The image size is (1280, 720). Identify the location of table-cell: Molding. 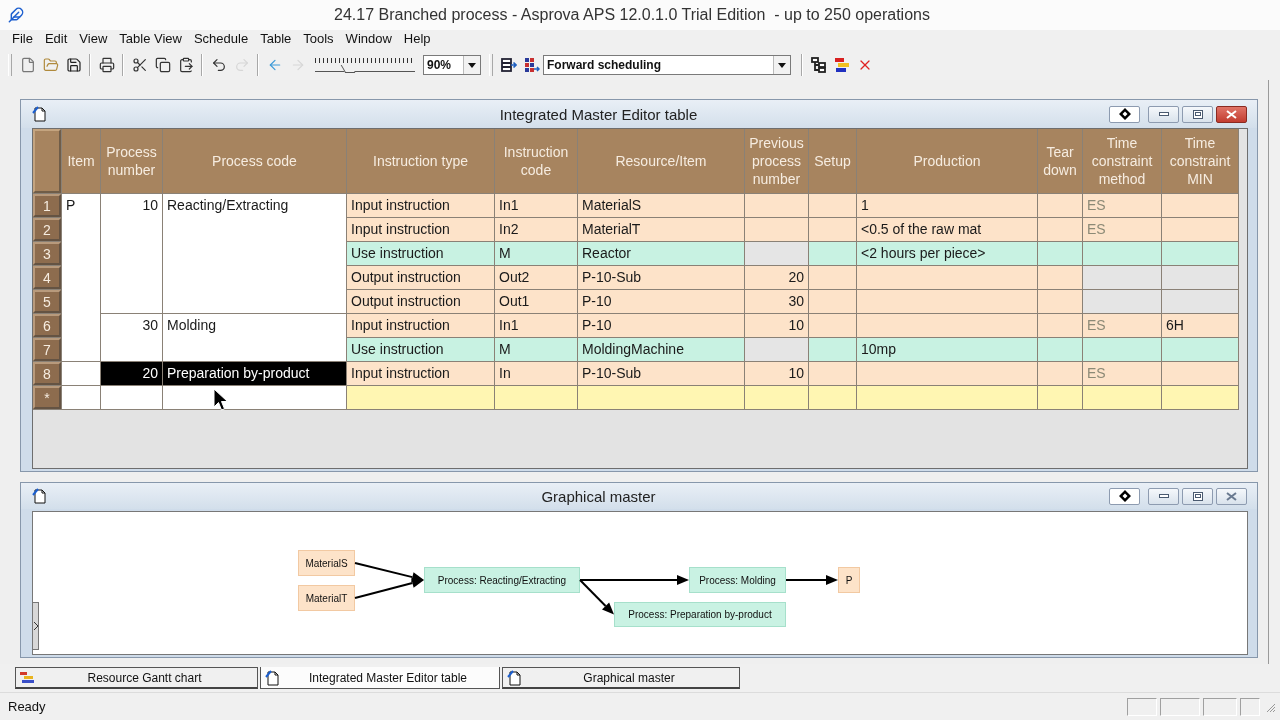
(254, 337).